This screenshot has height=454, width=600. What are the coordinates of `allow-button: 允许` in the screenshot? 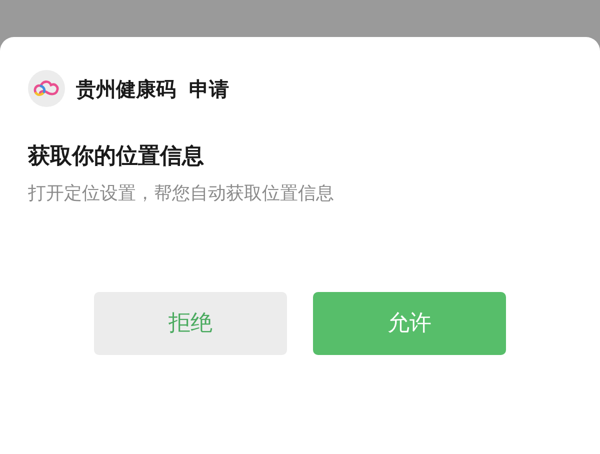 It's located at (409, 323).